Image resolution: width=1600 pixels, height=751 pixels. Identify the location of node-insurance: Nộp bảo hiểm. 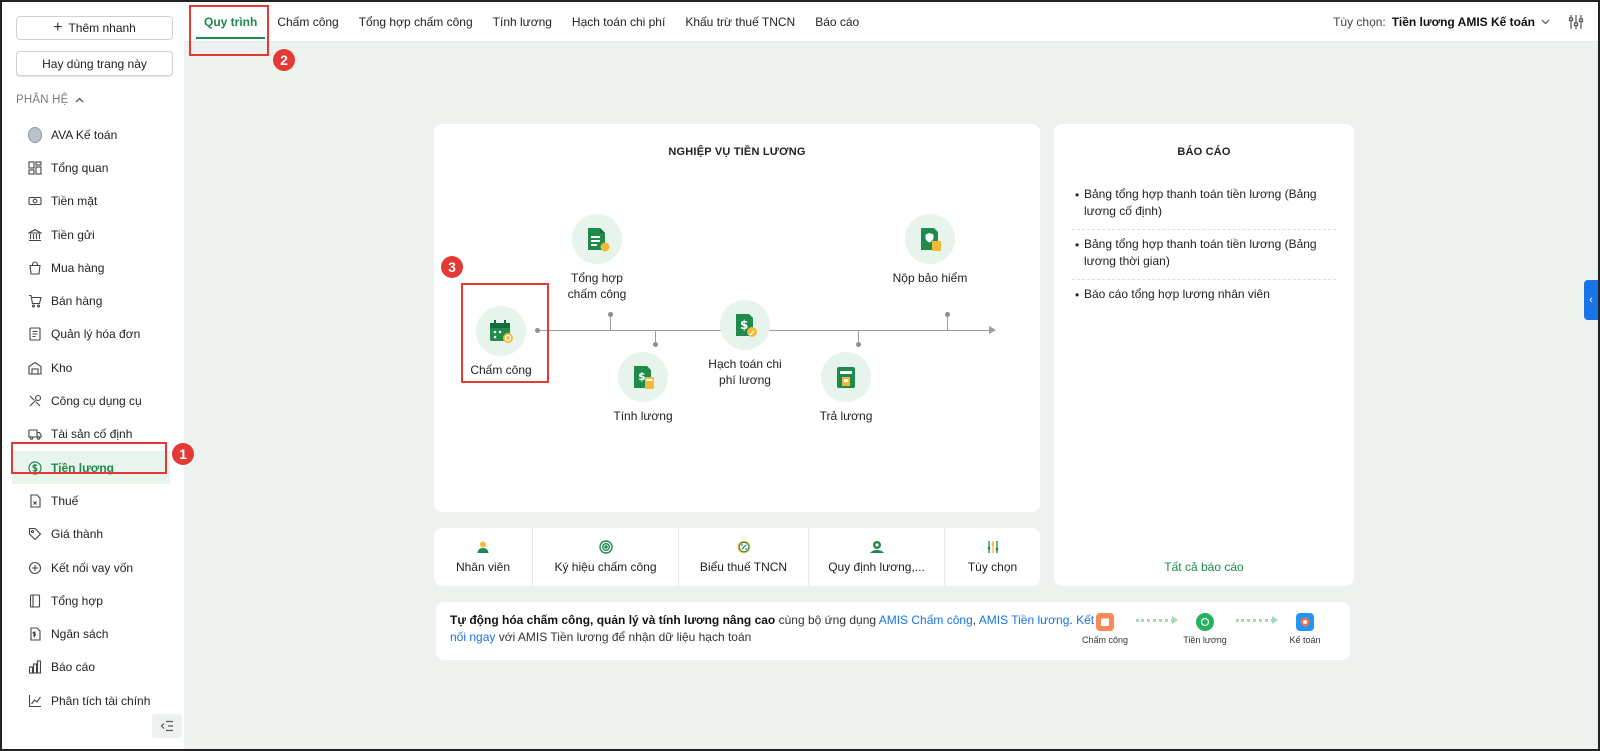
(930, 250).